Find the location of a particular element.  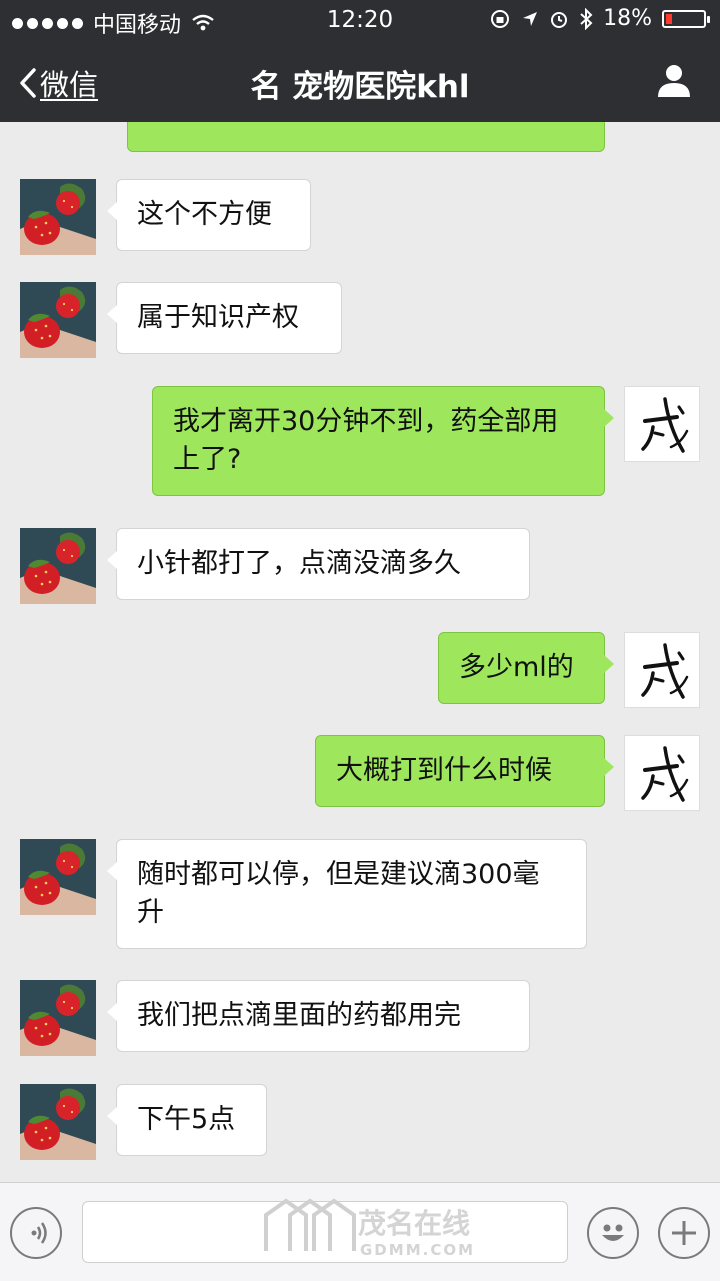

watermark-logo: 茂名在线 GDMM.COM is located at coordinates (369, 1228).